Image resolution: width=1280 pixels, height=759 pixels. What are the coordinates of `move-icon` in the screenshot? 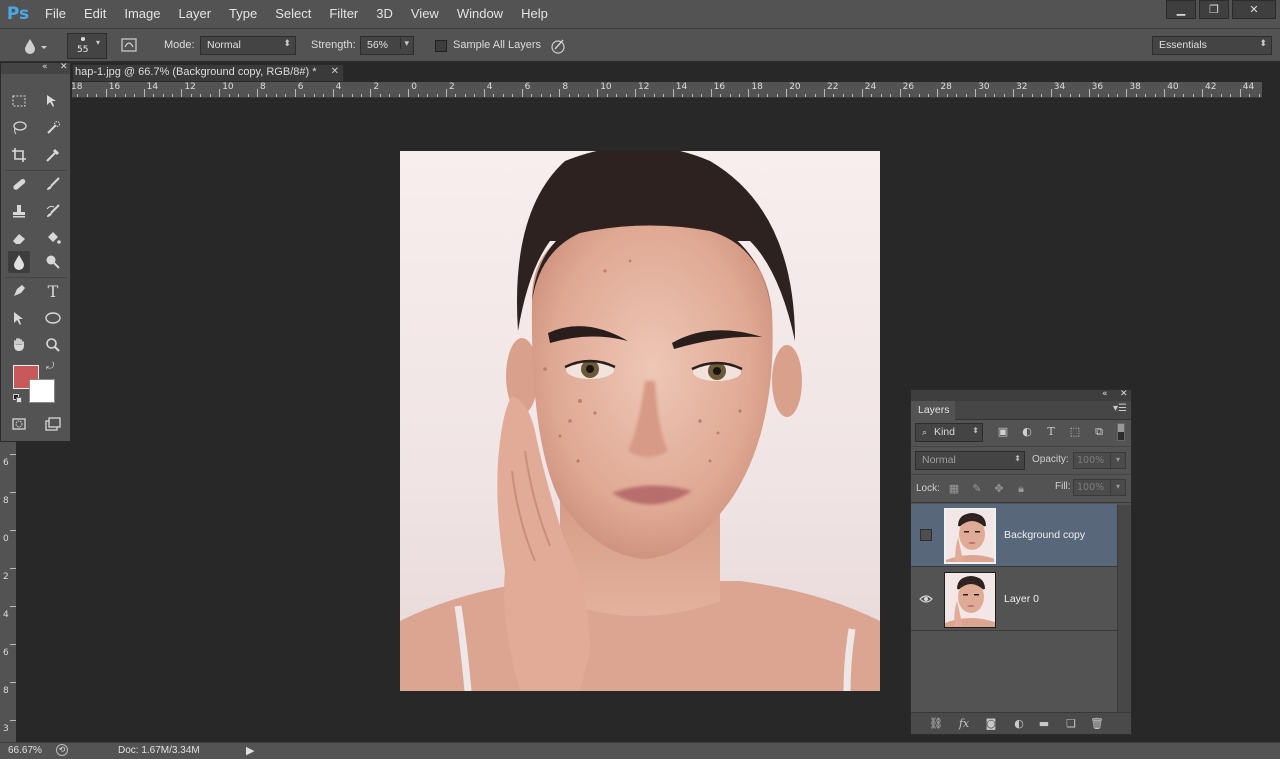 It's located at (53, 101).